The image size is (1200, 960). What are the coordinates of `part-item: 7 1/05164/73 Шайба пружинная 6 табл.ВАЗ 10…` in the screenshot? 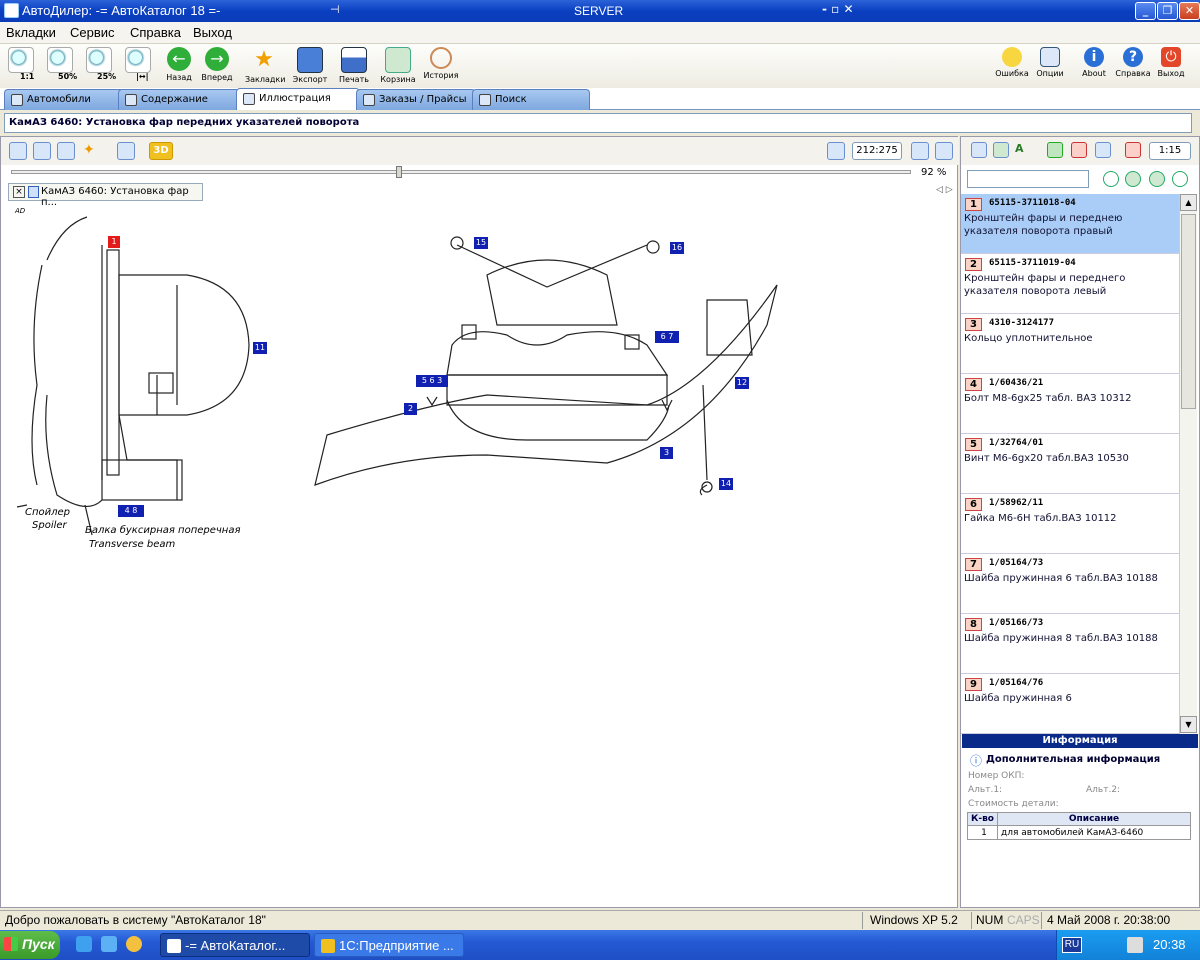 It's located at (1070, 584).